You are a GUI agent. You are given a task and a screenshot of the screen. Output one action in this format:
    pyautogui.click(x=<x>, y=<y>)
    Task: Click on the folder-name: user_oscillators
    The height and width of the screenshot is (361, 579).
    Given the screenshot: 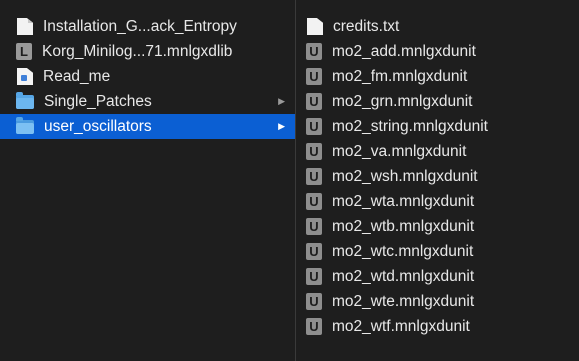 What is the action you would take?
    pyautogui.click(x=98, y=126)
    